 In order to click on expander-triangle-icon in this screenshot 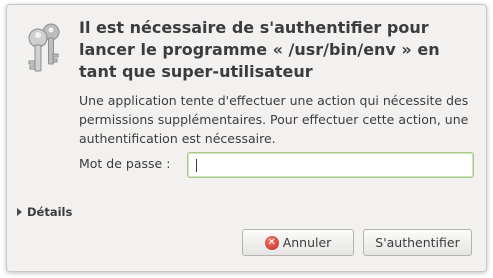, I will do `click(19, 212)`.